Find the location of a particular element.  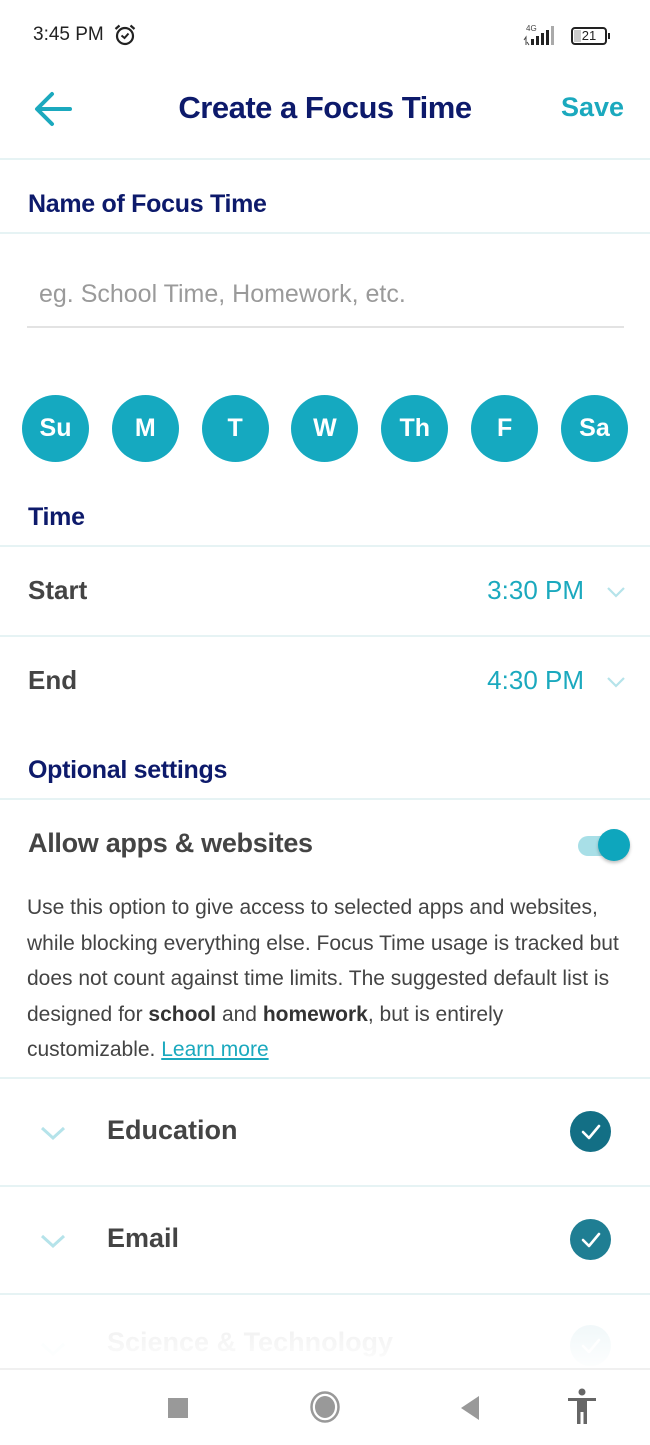

day-saturday: Sa is located at coordinates (594, 428).